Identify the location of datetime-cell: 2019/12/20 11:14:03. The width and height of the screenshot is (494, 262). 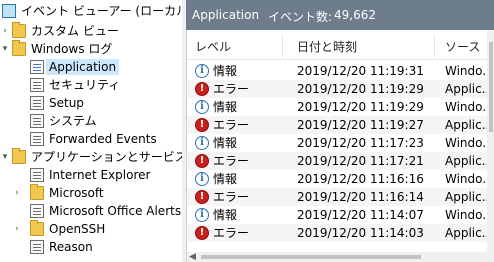
(360, 233).